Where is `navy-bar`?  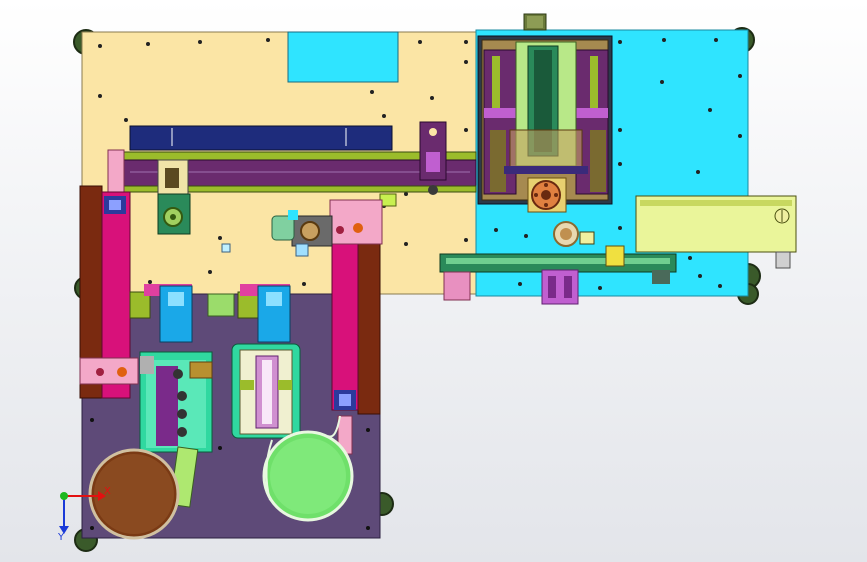
navy-bar is located at coordinates (261, 138).